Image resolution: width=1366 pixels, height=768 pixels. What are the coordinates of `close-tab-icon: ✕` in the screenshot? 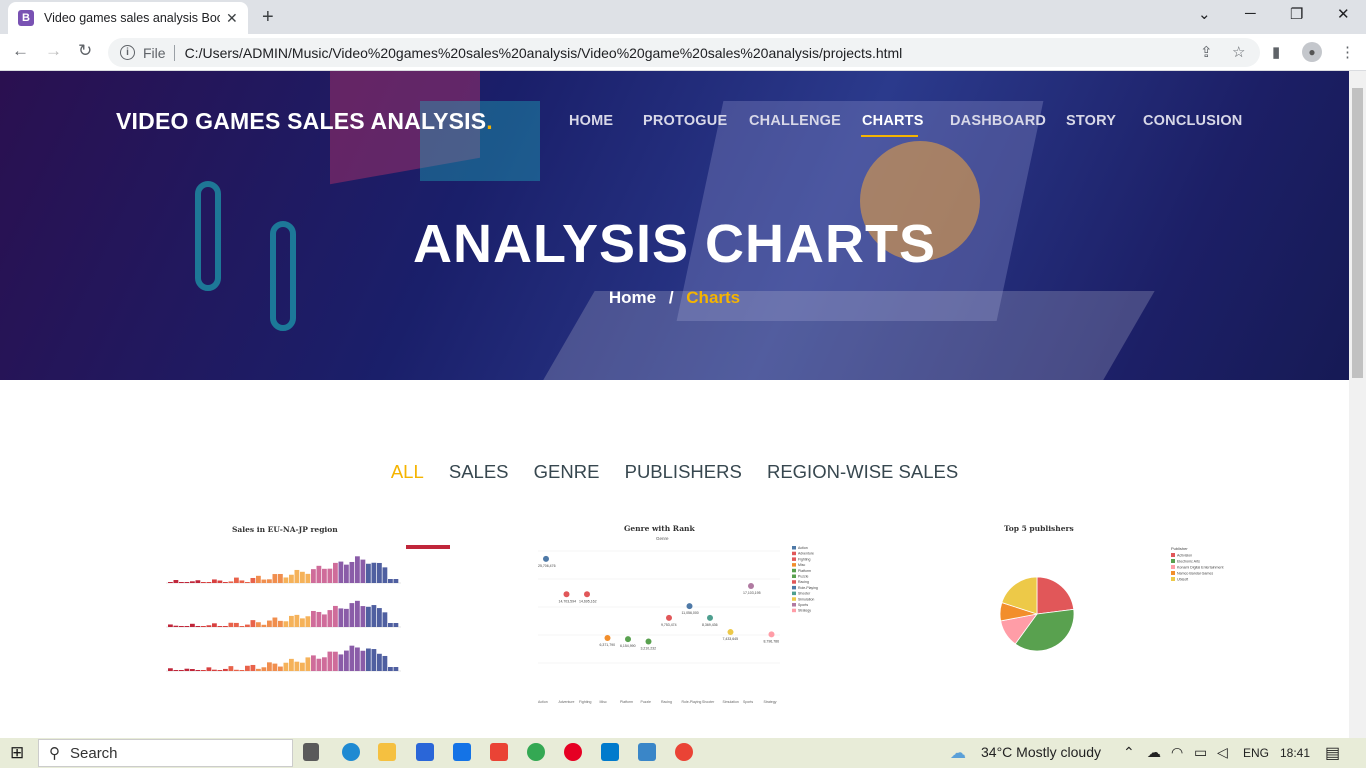 It's located at (232, 18).